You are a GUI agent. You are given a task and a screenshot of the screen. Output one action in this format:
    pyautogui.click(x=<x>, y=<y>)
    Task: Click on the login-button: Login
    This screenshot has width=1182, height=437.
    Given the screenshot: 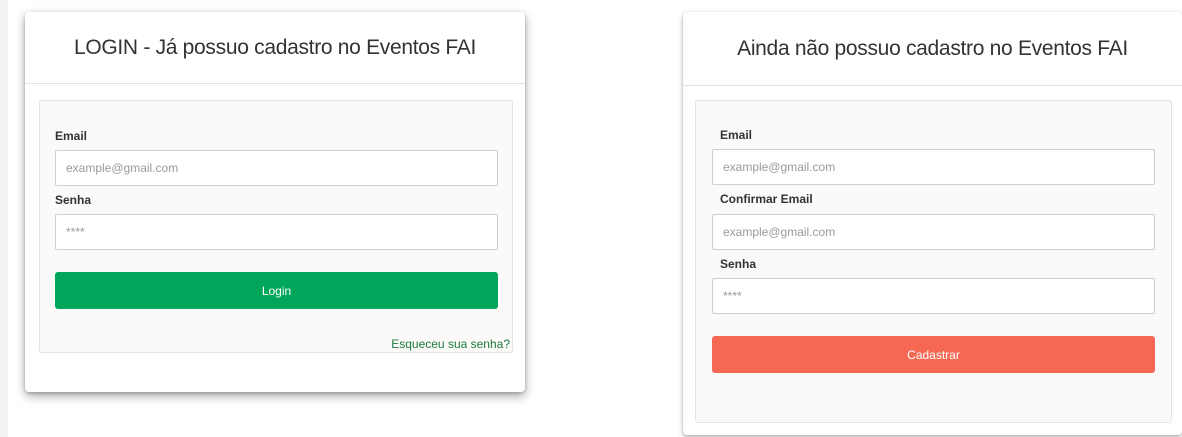 What is the action you would take?
    pyautogui.click(x=276, y=290)
    